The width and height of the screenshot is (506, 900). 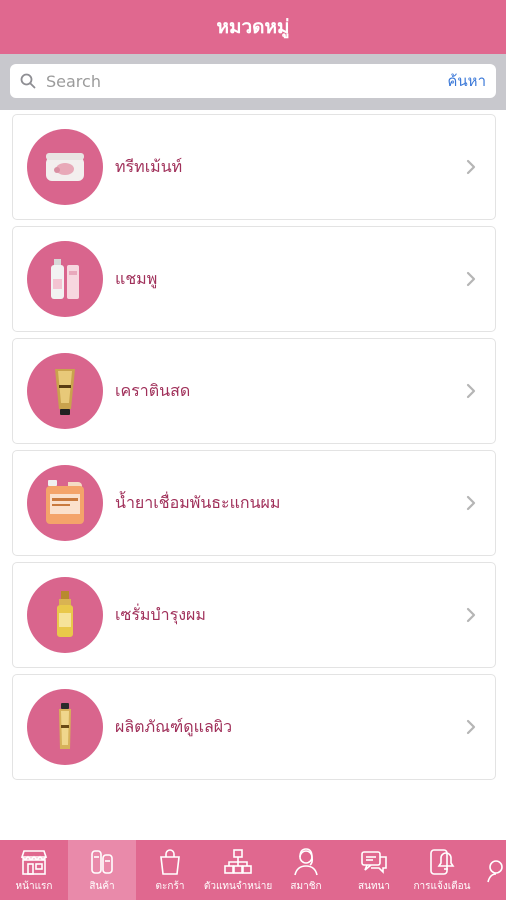 What do you see at coordinates (29, 81) in the screenshot?
I see `search-icon` at bounding box center [29, 81].